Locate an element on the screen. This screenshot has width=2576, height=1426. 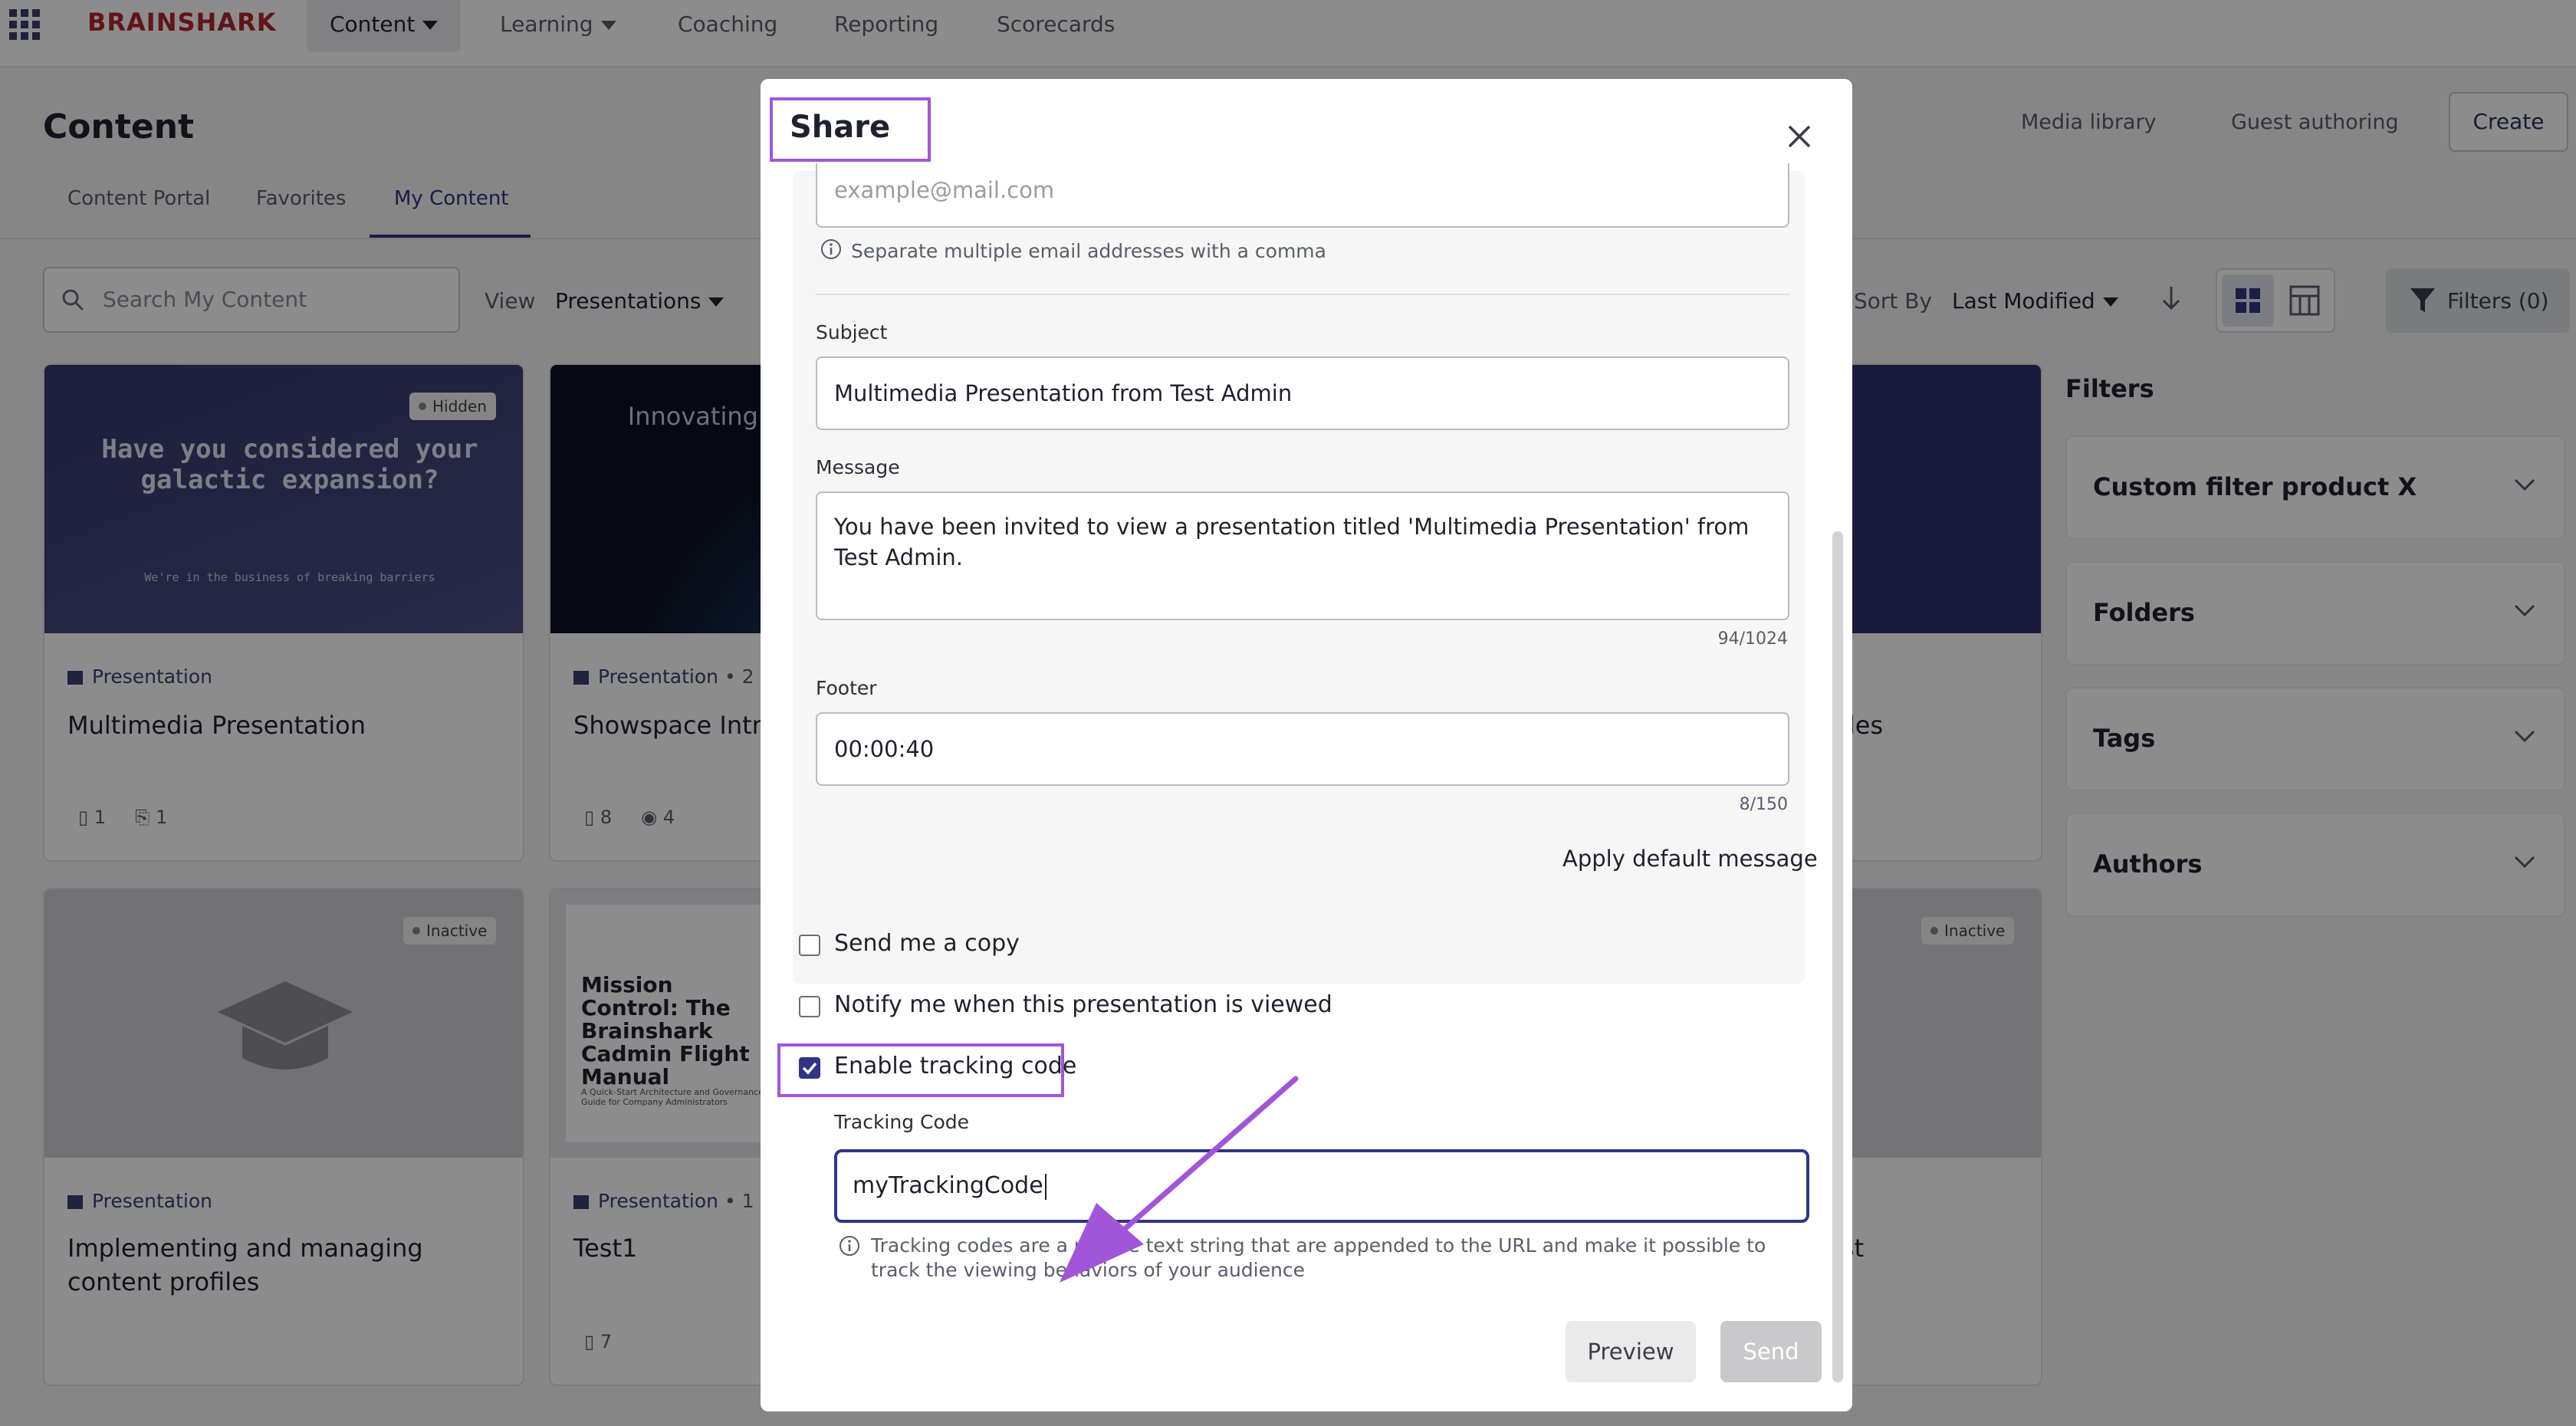
notify-viewed-checkbox is located at coordinates (809, 1007).